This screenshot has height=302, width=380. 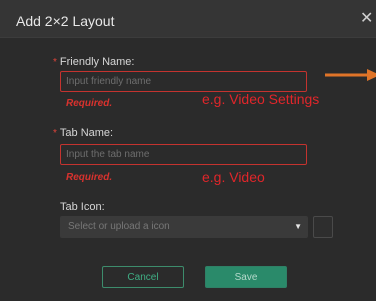 I want to click on tab-name-label: * Tab Name:, so click(x=83, y=133).